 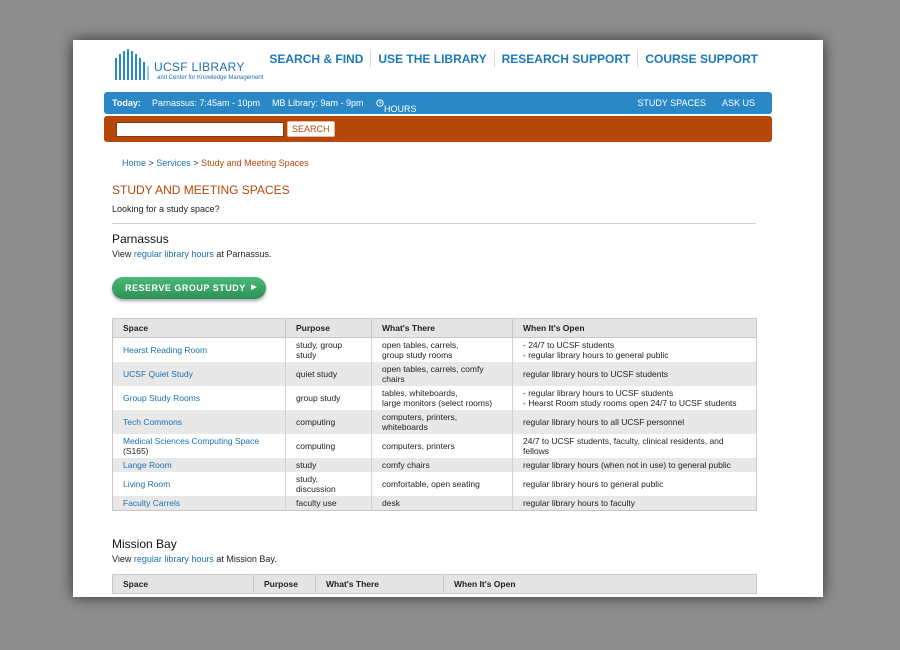 I want to click on space-cell: Hearst Reading Room, so click(x=199, y=350).